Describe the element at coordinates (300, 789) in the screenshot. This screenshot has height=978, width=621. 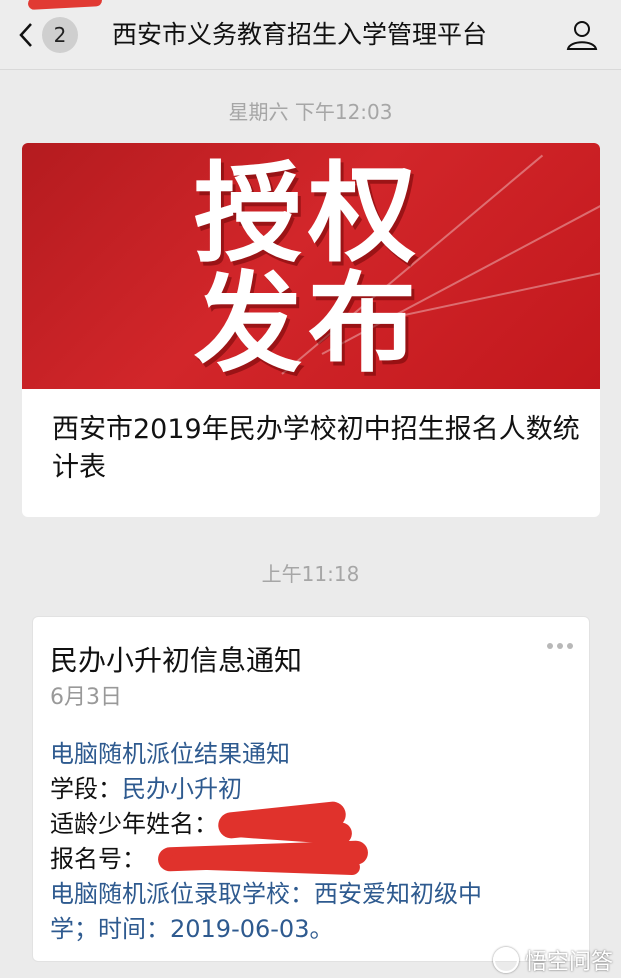
I see `stage-row: 学段：民办小升初` at that location.